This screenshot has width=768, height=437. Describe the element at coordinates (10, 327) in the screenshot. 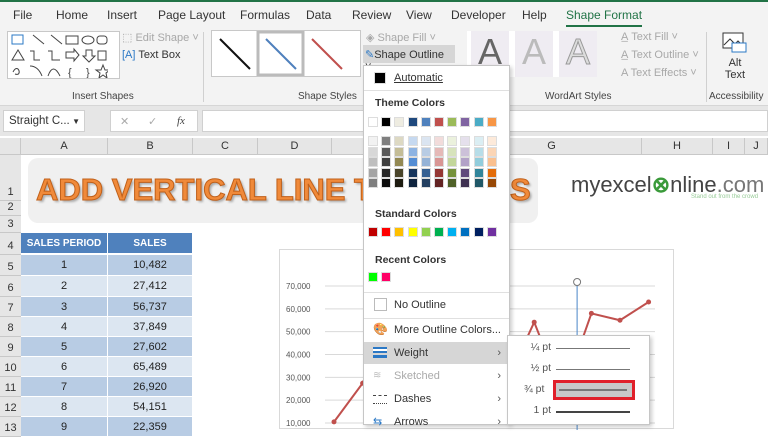

I see `row-header: 8` at that location.